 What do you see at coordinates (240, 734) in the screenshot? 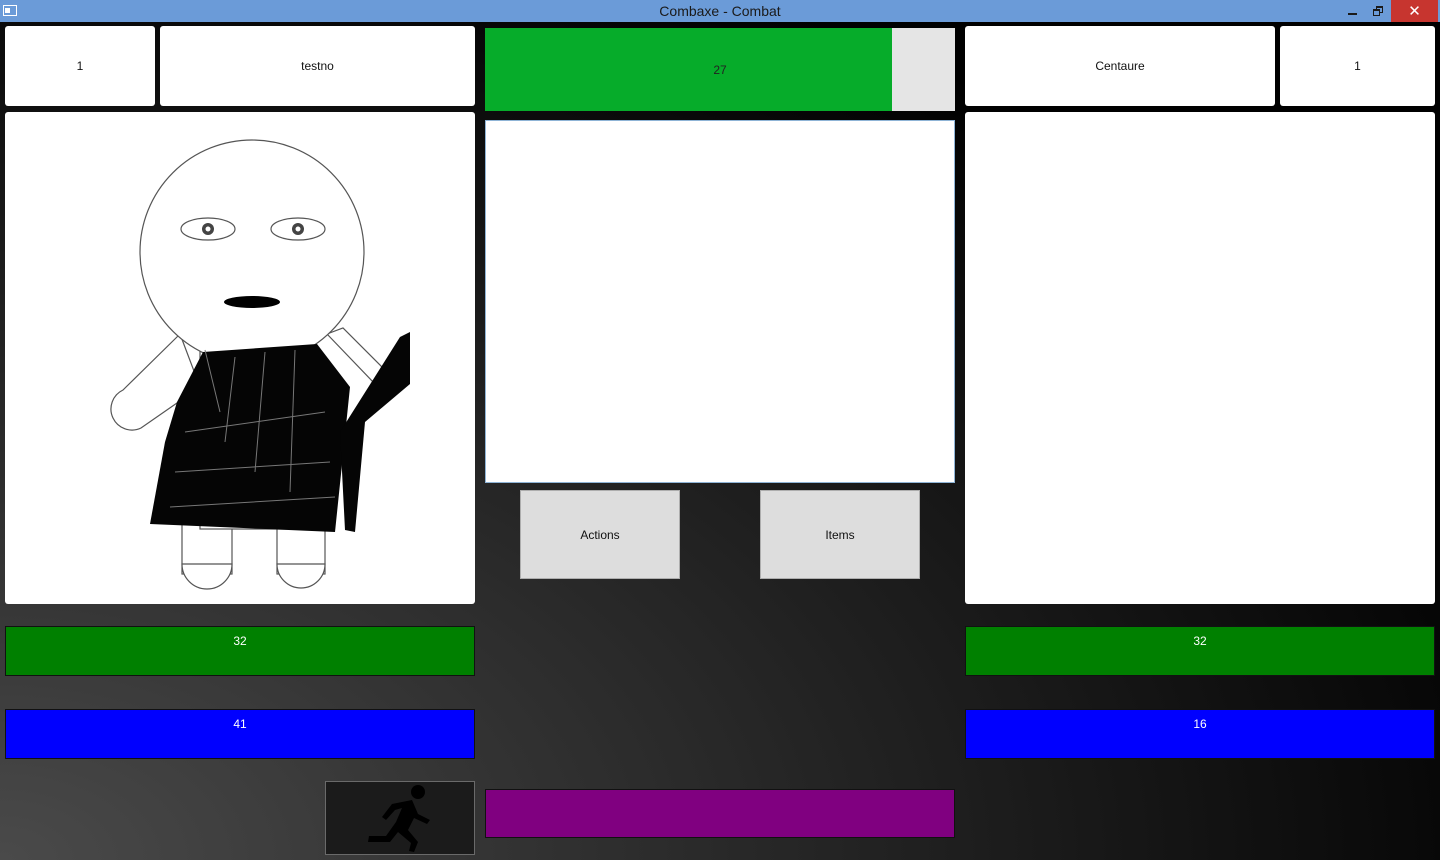
I see `player-mp-bar: 41` at bounding box center [240, 734].